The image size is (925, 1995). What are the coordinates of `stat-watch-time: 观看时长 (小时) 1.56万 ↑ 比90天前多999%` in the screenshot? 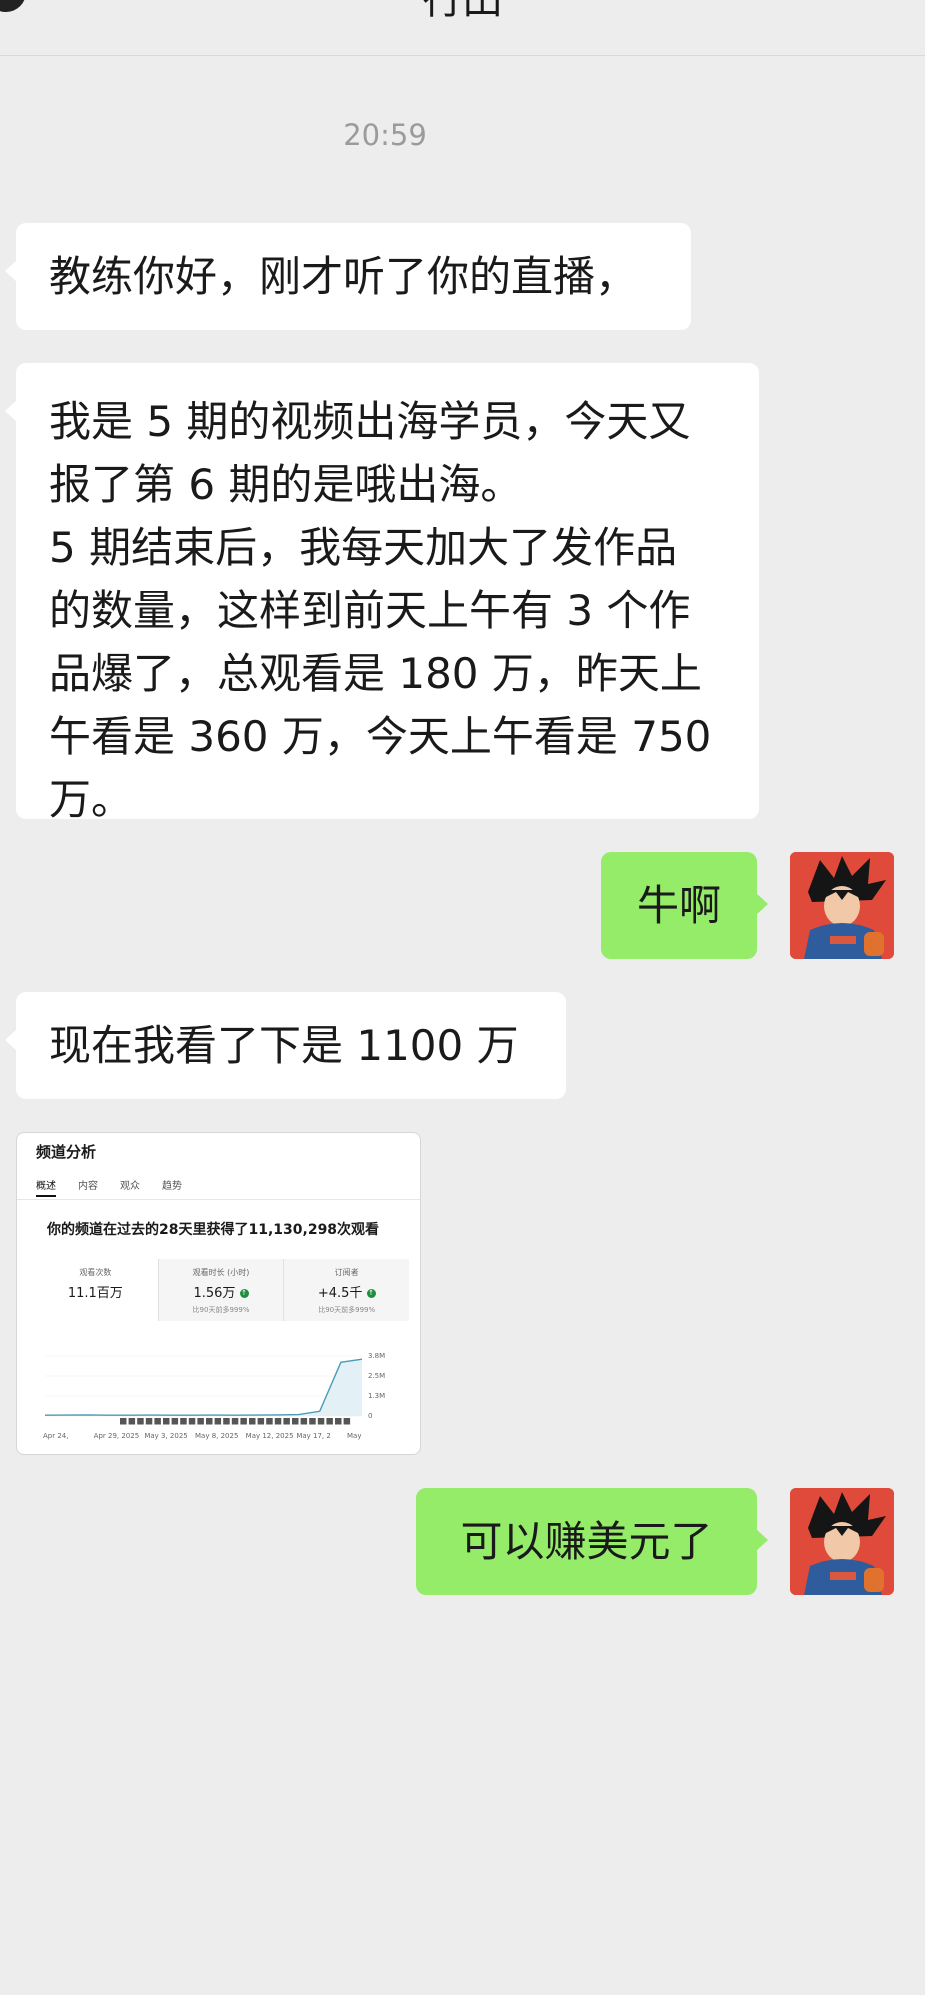 It's located at (222, 1290).